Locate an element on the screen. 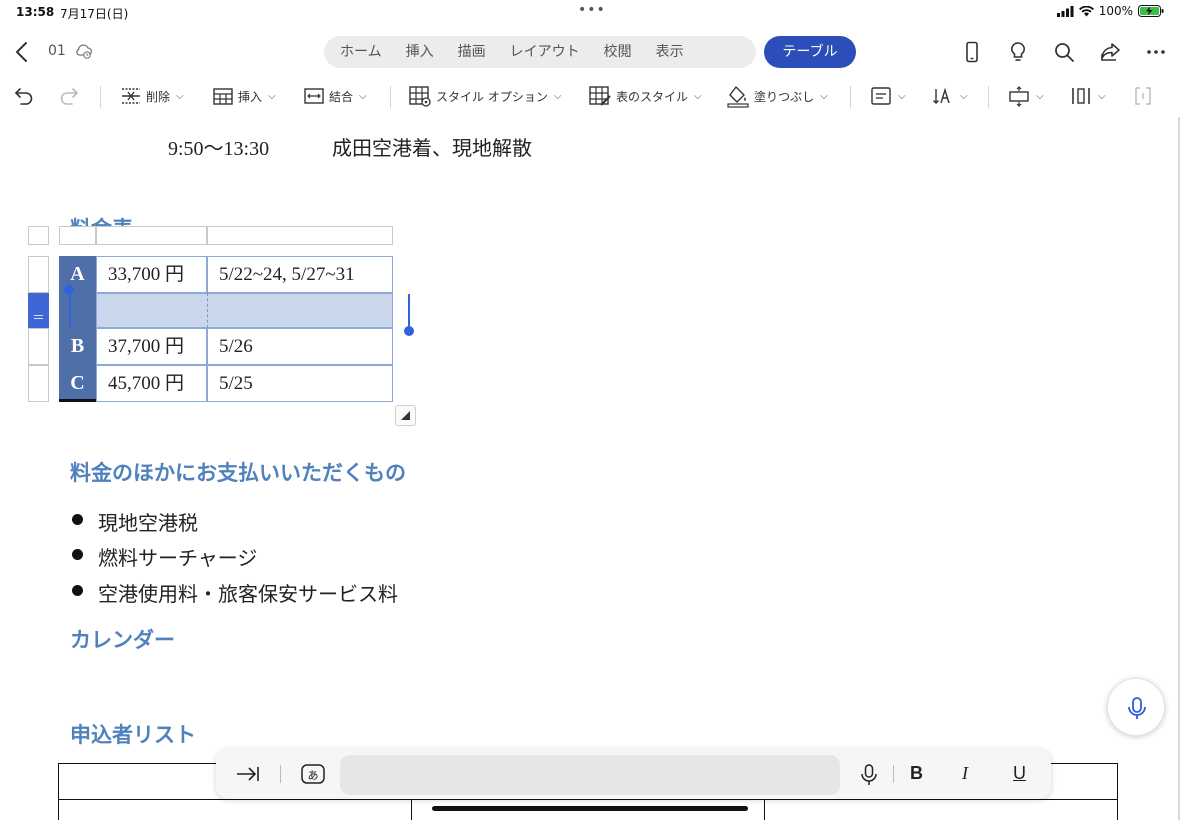  redo-button is located at coordinates (69, 96).